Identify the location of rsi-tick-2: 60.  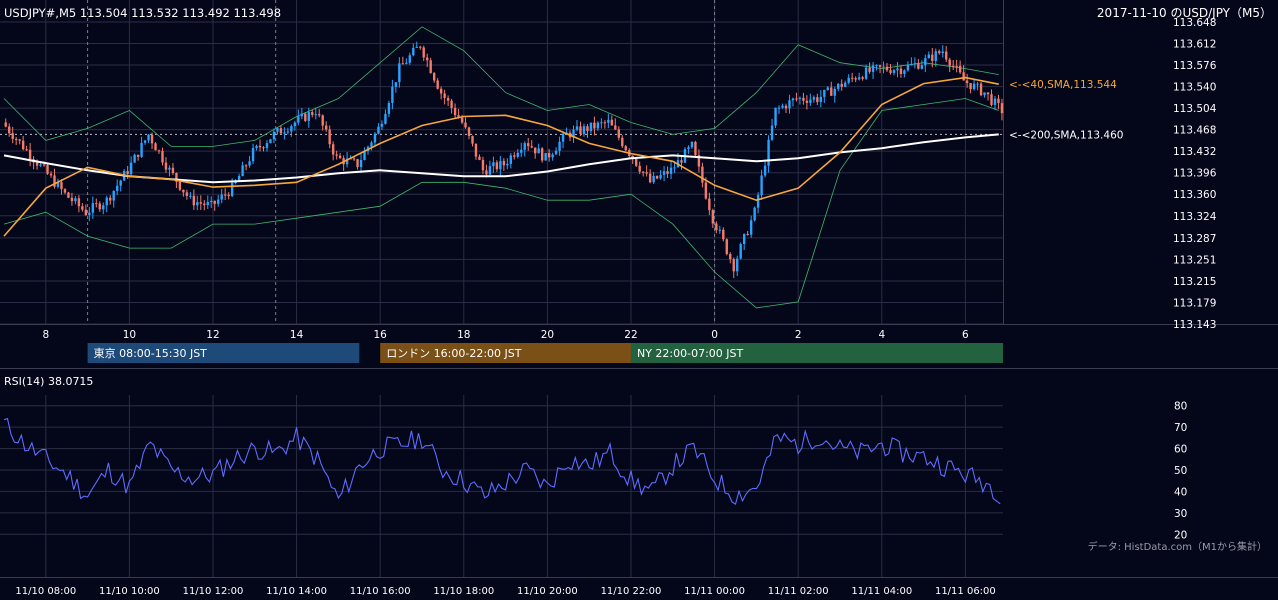
(1180, 450).